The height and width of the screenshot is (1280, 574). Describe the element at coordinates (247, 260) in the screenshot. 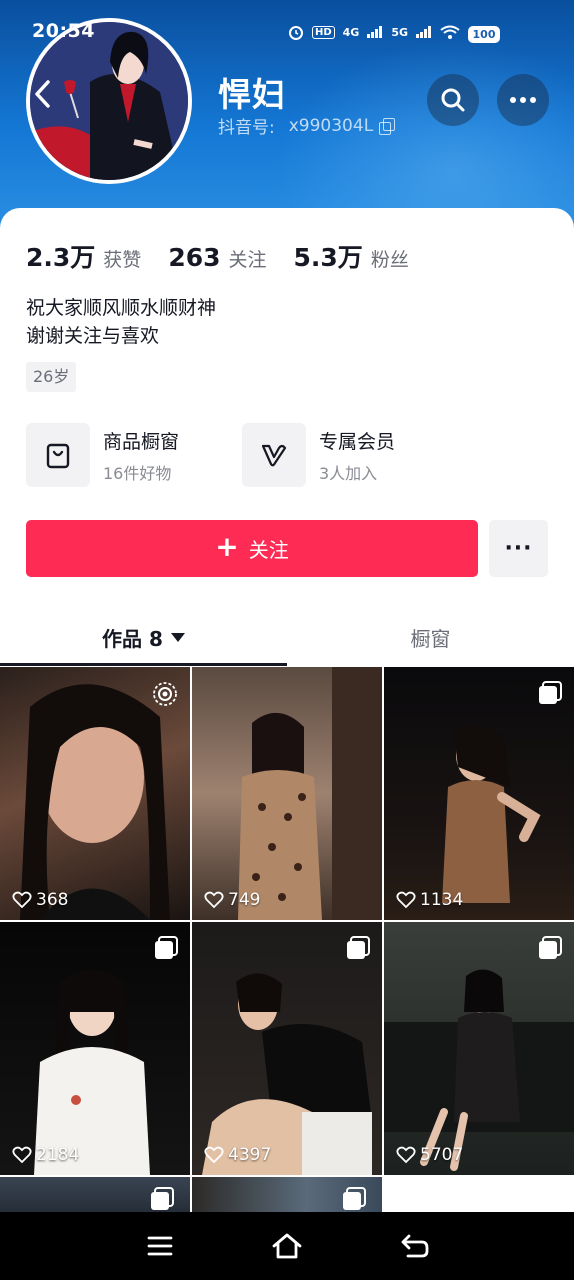

I see `stat-following-label: 关注` at that location.